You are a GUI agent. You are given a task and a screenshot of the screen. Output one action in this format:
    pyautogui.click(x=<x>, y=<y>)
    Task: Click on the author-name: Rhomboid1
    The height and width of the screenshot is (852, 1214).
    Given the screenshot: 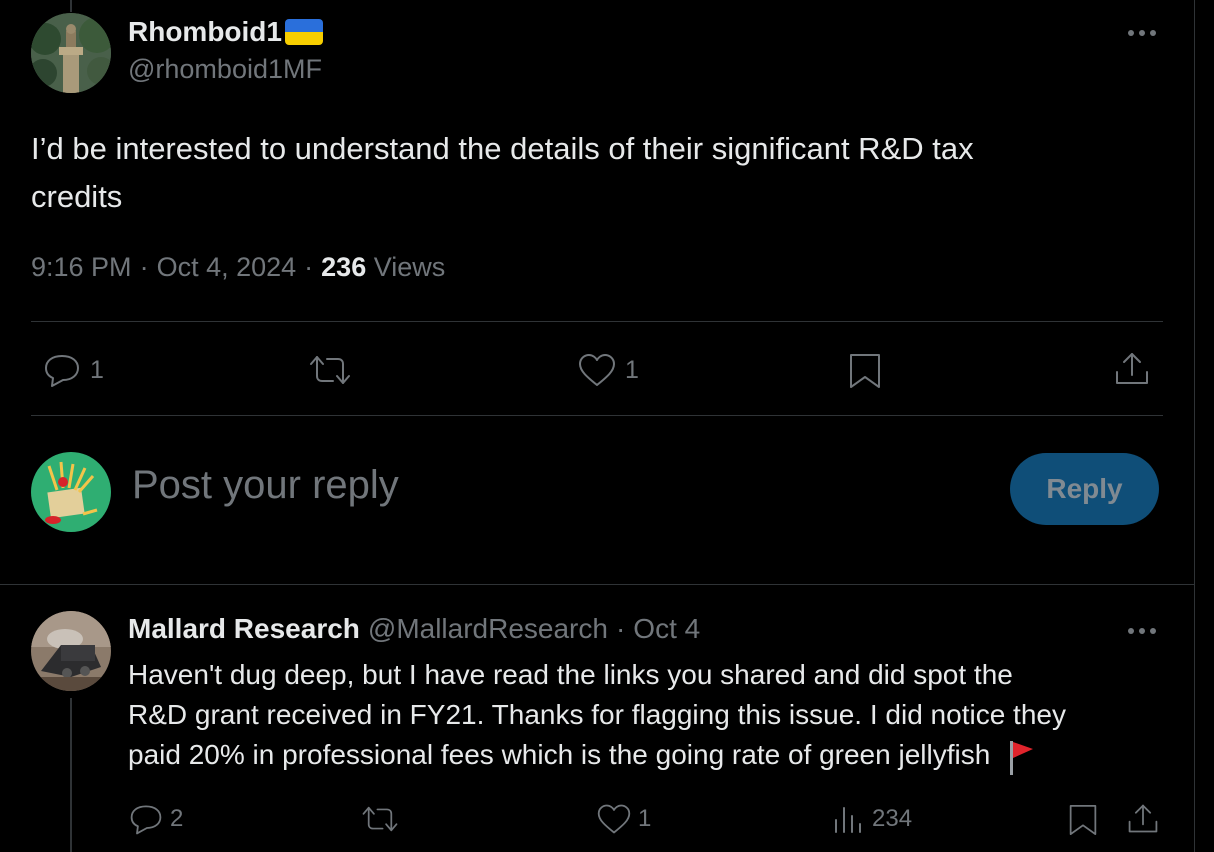 What is the action you would take?
    pyautogui.click(x=205, y=32)
    